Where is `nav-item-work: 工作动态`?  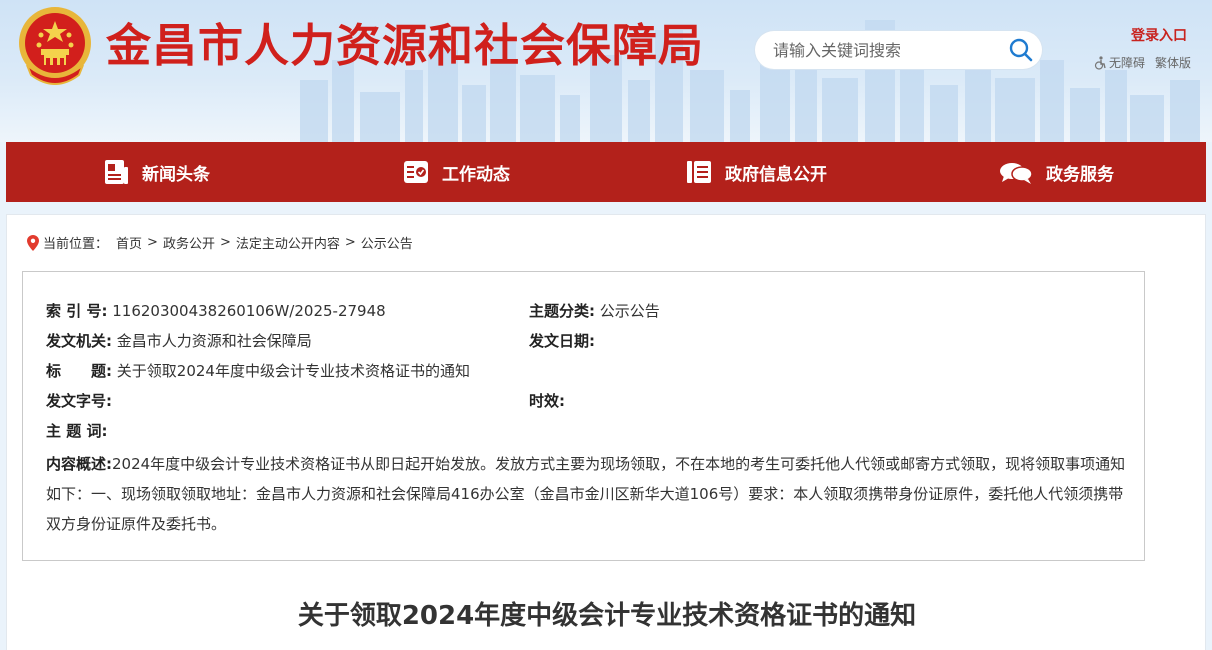 nav-item-work: 工作动态 is located at coordinates (456, 172).